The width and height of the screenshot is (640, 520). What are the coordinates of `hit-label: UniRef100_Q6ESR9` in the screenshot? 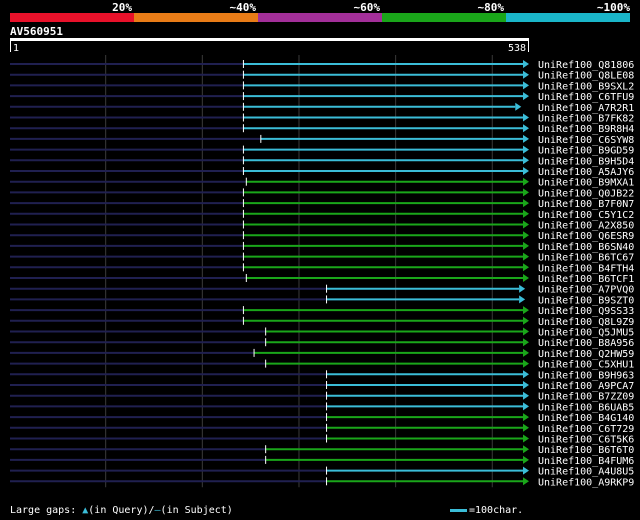 It's located at (586, 236).